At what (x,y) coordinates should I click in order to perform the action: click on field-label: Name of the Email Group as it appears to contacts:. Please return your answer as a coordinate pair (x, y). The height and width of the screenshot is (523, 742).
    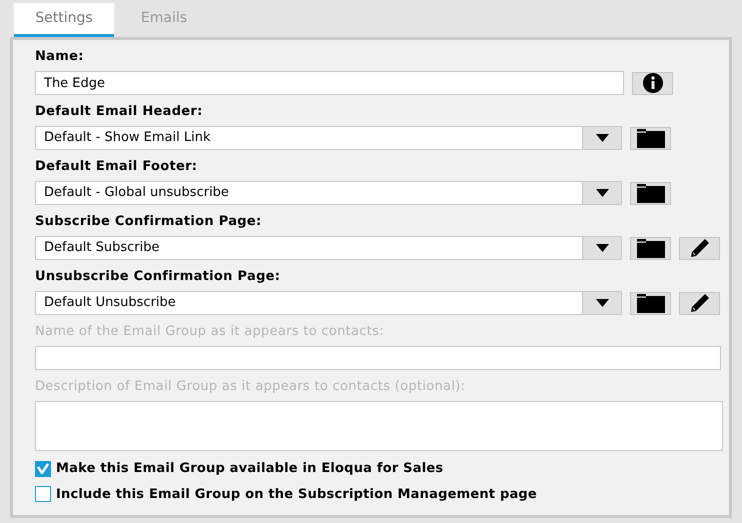
    Looking at the image, I should click on (210, 332).